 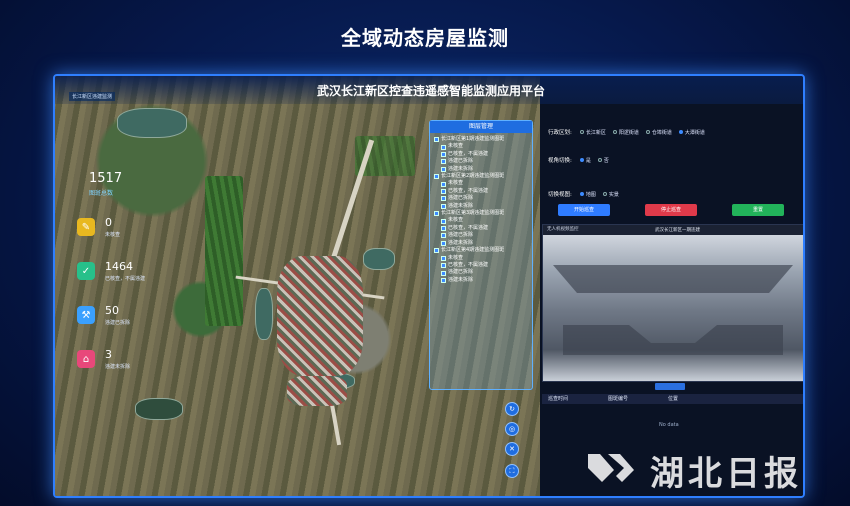 What do you see at coordinates (611, 468) in the screenshot?
I see `hubei-daily-logo-icon` at bounding box center [611, 468].